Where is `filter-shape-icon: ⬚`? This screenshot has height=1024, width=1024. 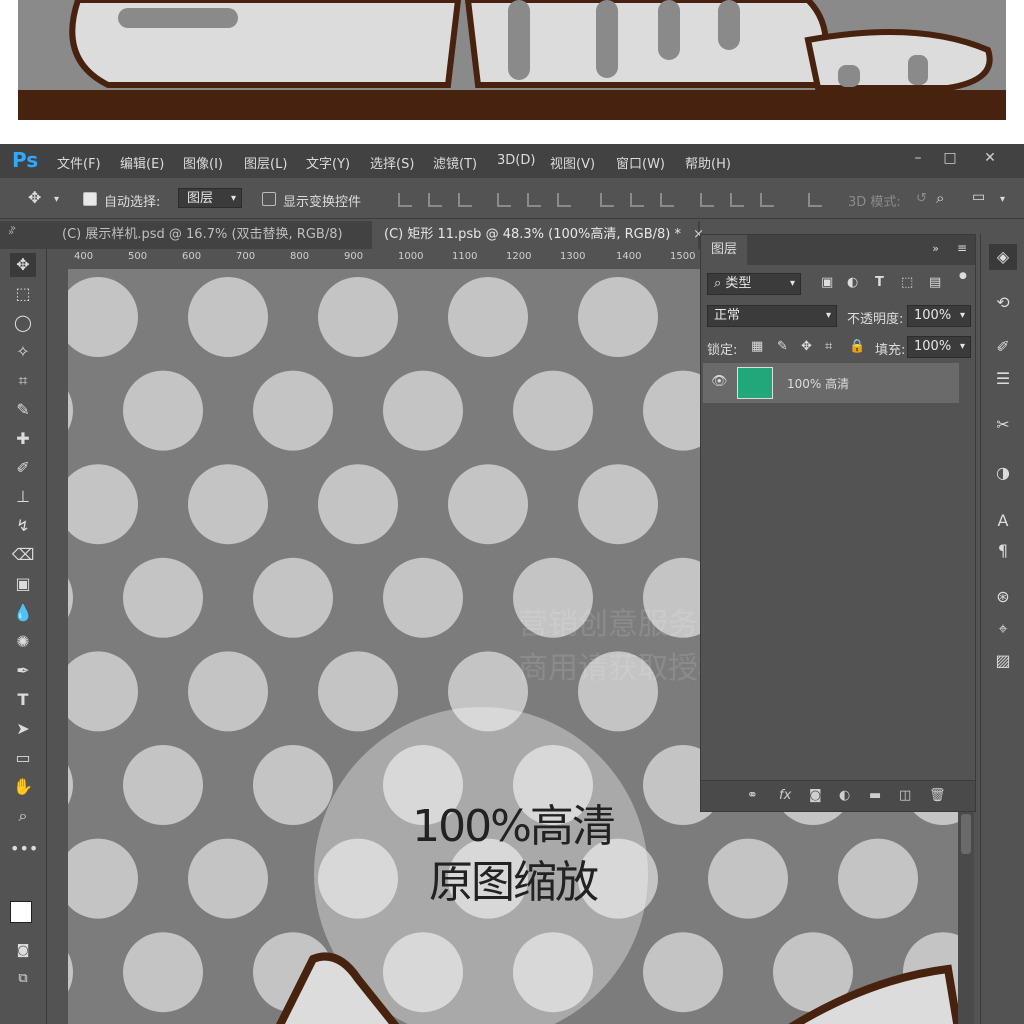 filter-shape-icon: ⬚ is located at coordinates (907, 282).